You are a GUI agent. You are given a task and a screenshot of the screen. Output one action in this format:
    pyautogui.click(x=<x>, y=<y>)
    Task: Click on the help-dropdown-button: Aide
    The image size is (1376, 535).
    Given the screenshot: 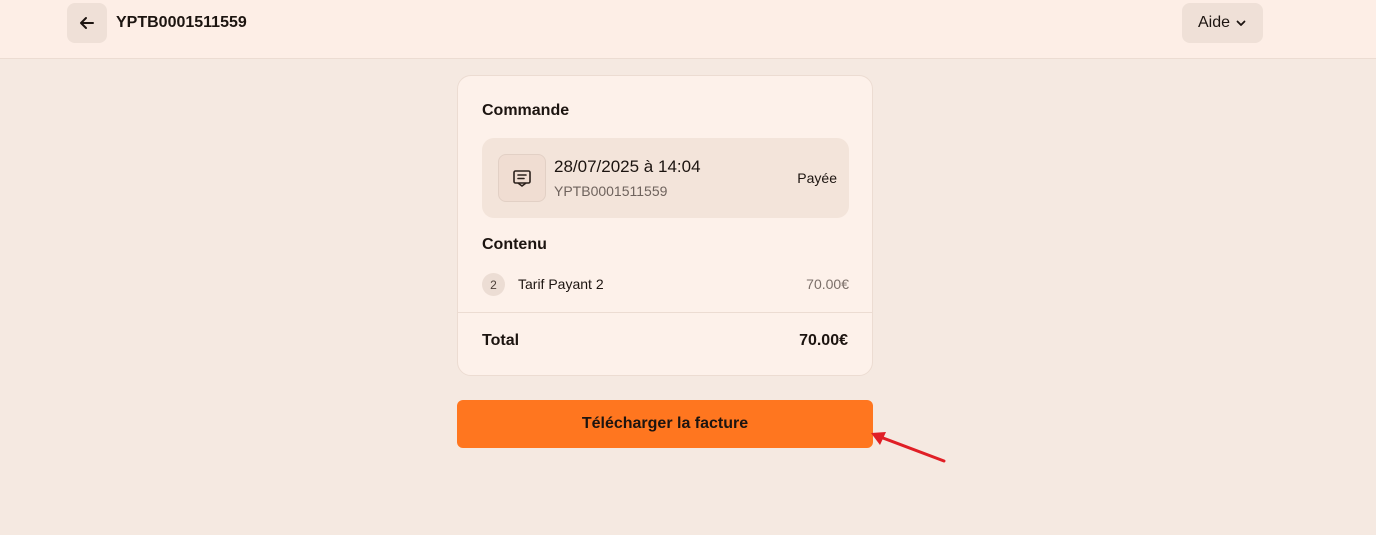 What is the action you would take?
    pyautogui.click(x=1222, y=23)
    